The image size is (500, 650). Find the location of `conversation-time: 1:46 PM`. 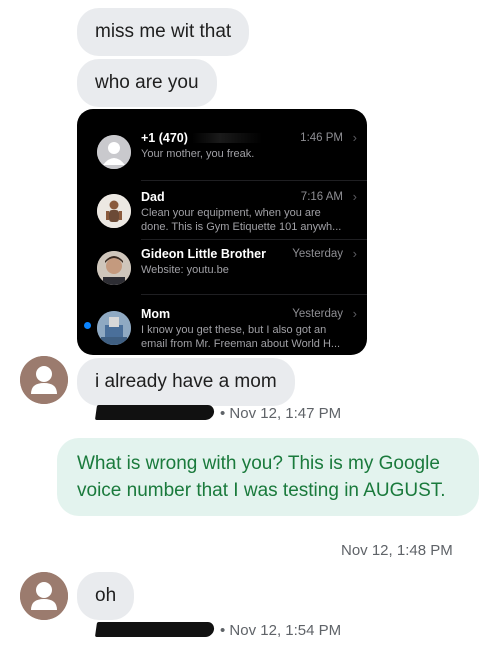

conversation-time: 1:46 PM is located at coordinates (321, 138).